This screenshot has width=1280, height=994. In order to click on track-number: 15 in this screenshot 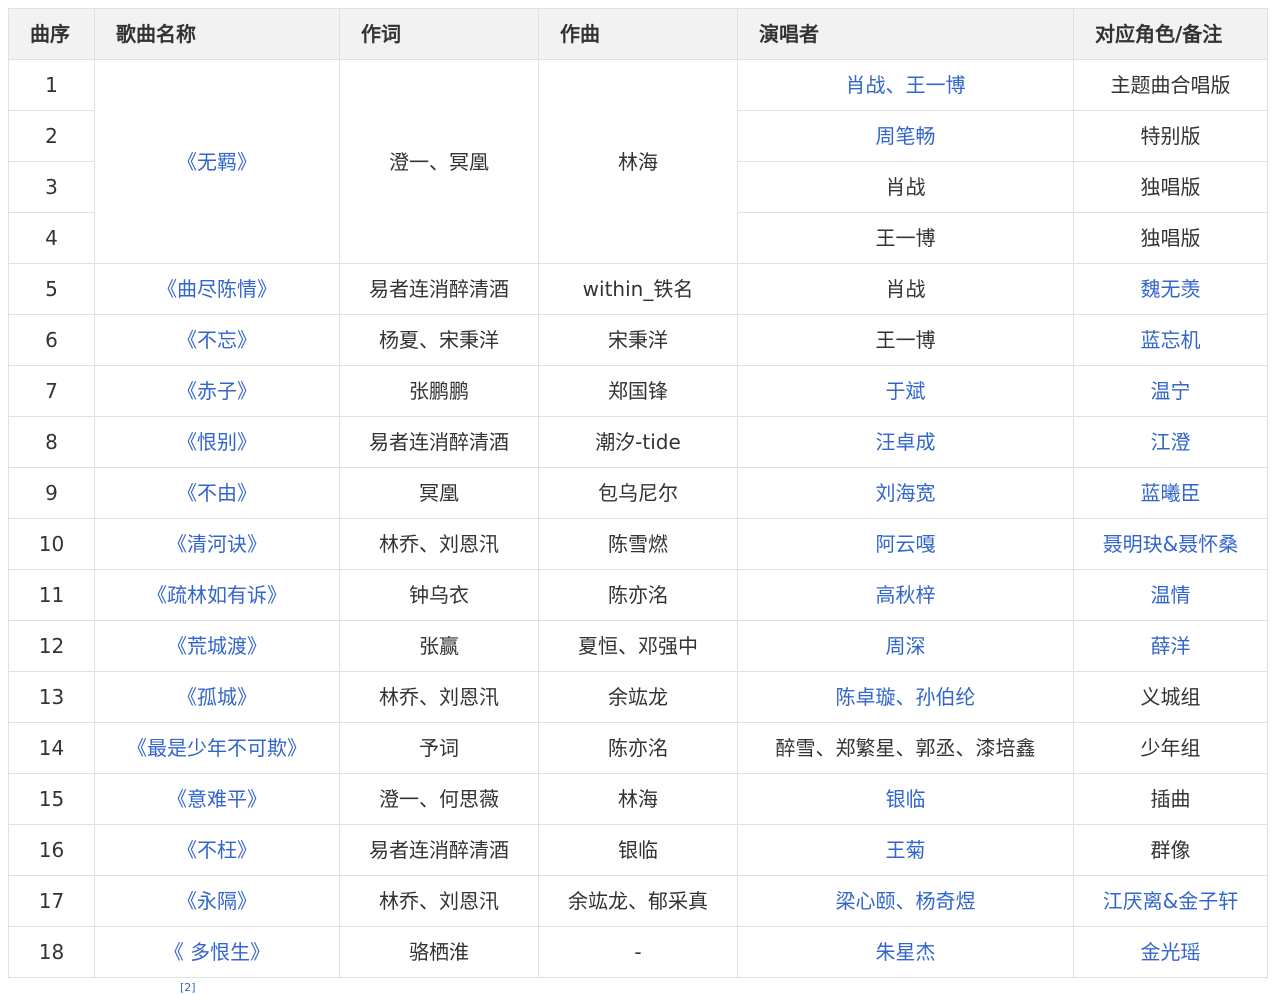, I will do `click(51, 799)`.